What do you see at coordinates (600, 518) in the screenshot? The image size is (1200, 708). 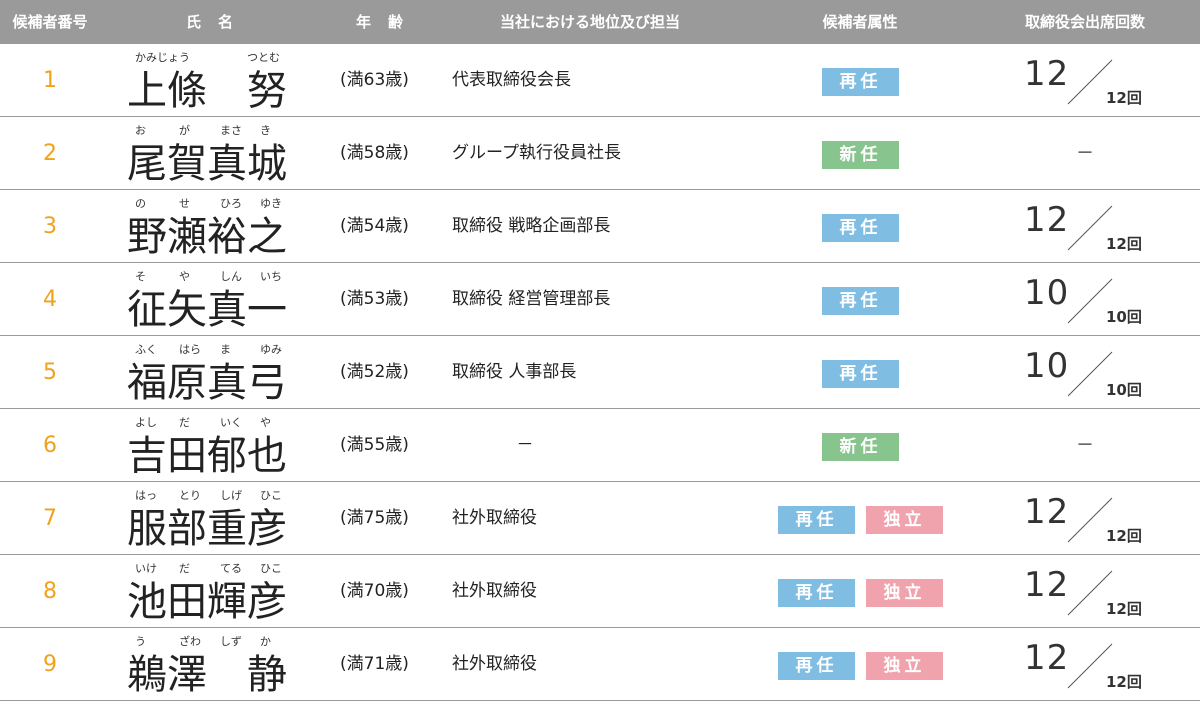 I see `table-row: 7 はっ とり しげ ひこ 服部重彦 (満75歳) 社外取締役 再任 独立 12 12回` at bounding box center [600, 518].